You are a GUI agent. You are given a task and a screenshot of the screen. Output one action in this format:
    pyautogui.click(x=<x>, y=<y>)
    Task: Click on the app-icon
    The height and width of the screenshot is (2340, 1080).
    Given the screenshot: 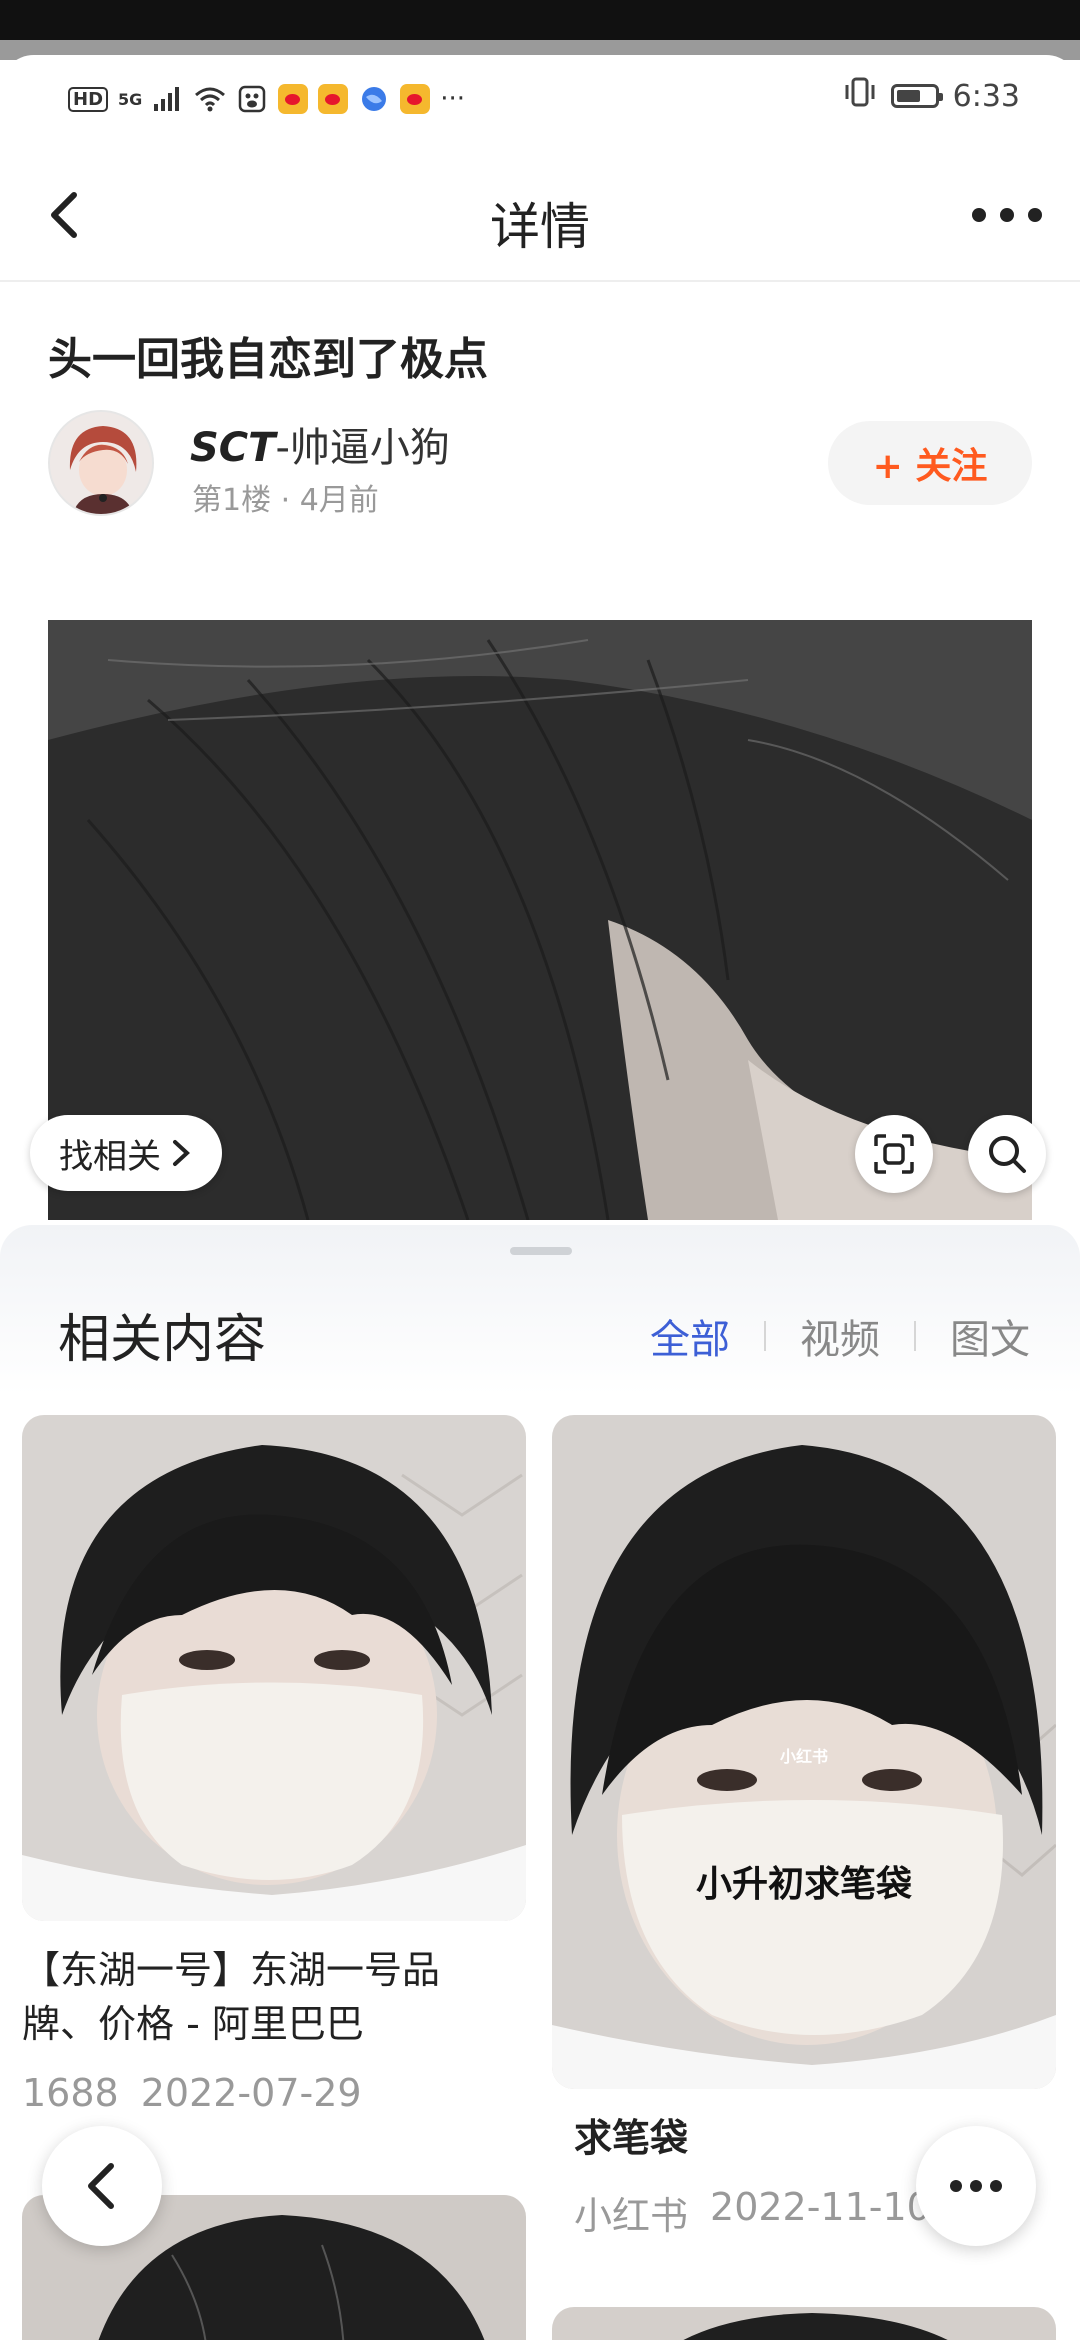 What is the action you would take?
    pyautogui.click(x=252, y=99)
    